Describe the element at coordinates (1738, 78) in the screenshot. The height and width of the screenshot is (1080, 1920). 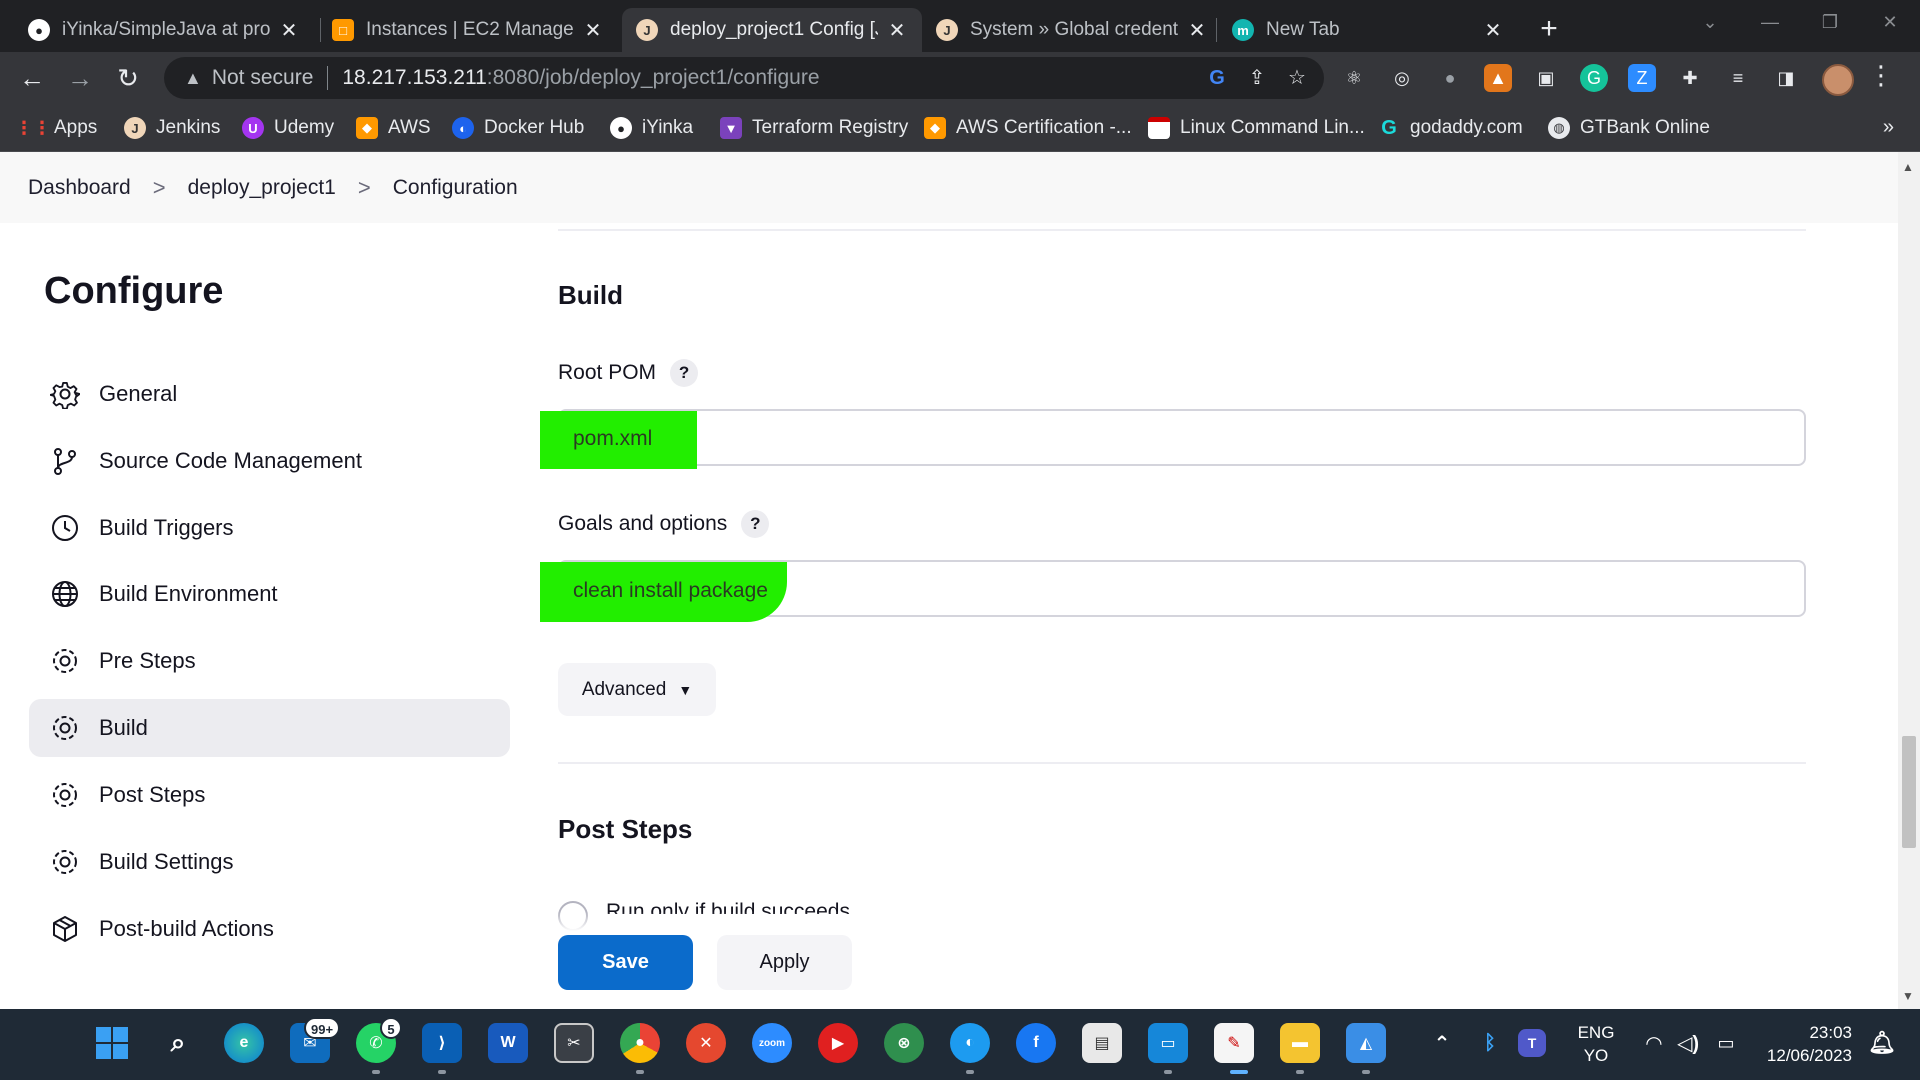
I see `reading-list-icon: ≡` at that location.